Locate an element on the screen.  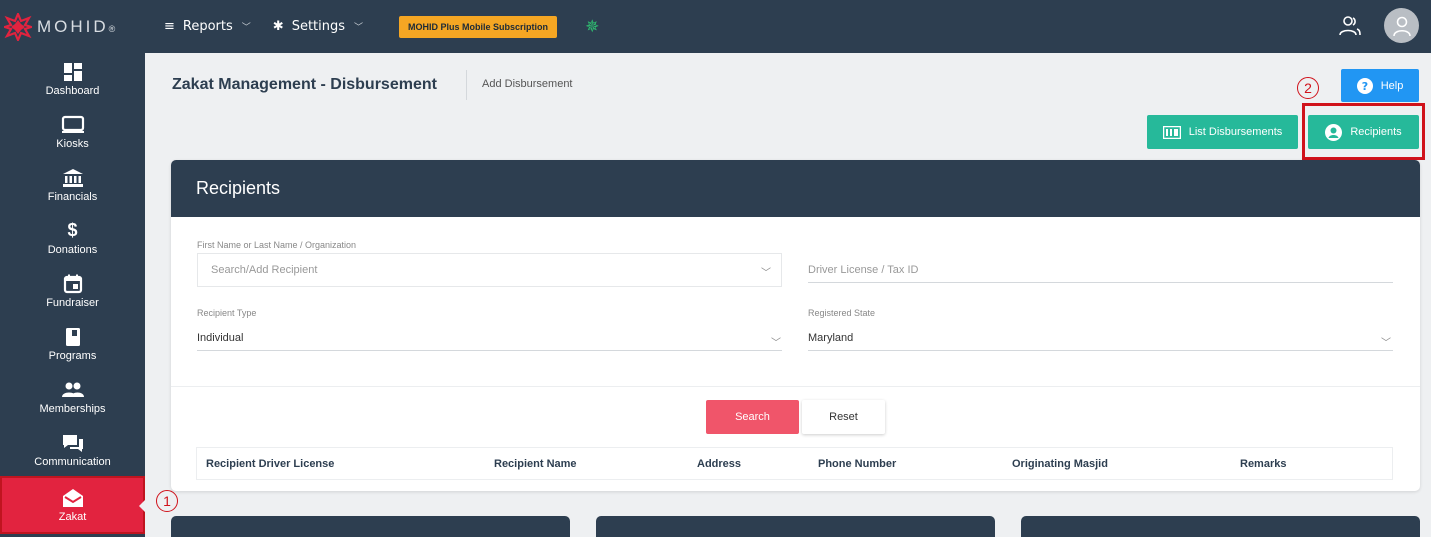
license-input: Driver License / Tax ID is located at coordinates (863, 270).